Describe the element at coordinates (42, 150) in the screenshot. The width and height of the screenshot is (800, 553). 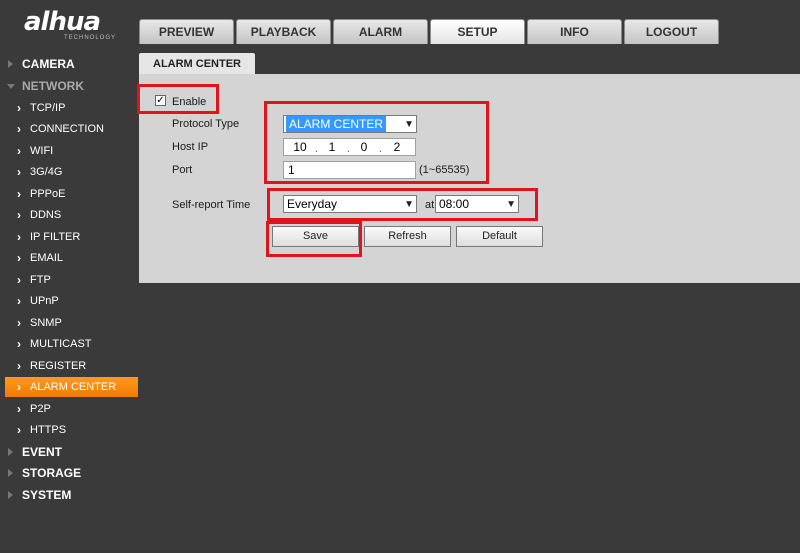
I see `sidebar-item-label: WIFI` at that location.